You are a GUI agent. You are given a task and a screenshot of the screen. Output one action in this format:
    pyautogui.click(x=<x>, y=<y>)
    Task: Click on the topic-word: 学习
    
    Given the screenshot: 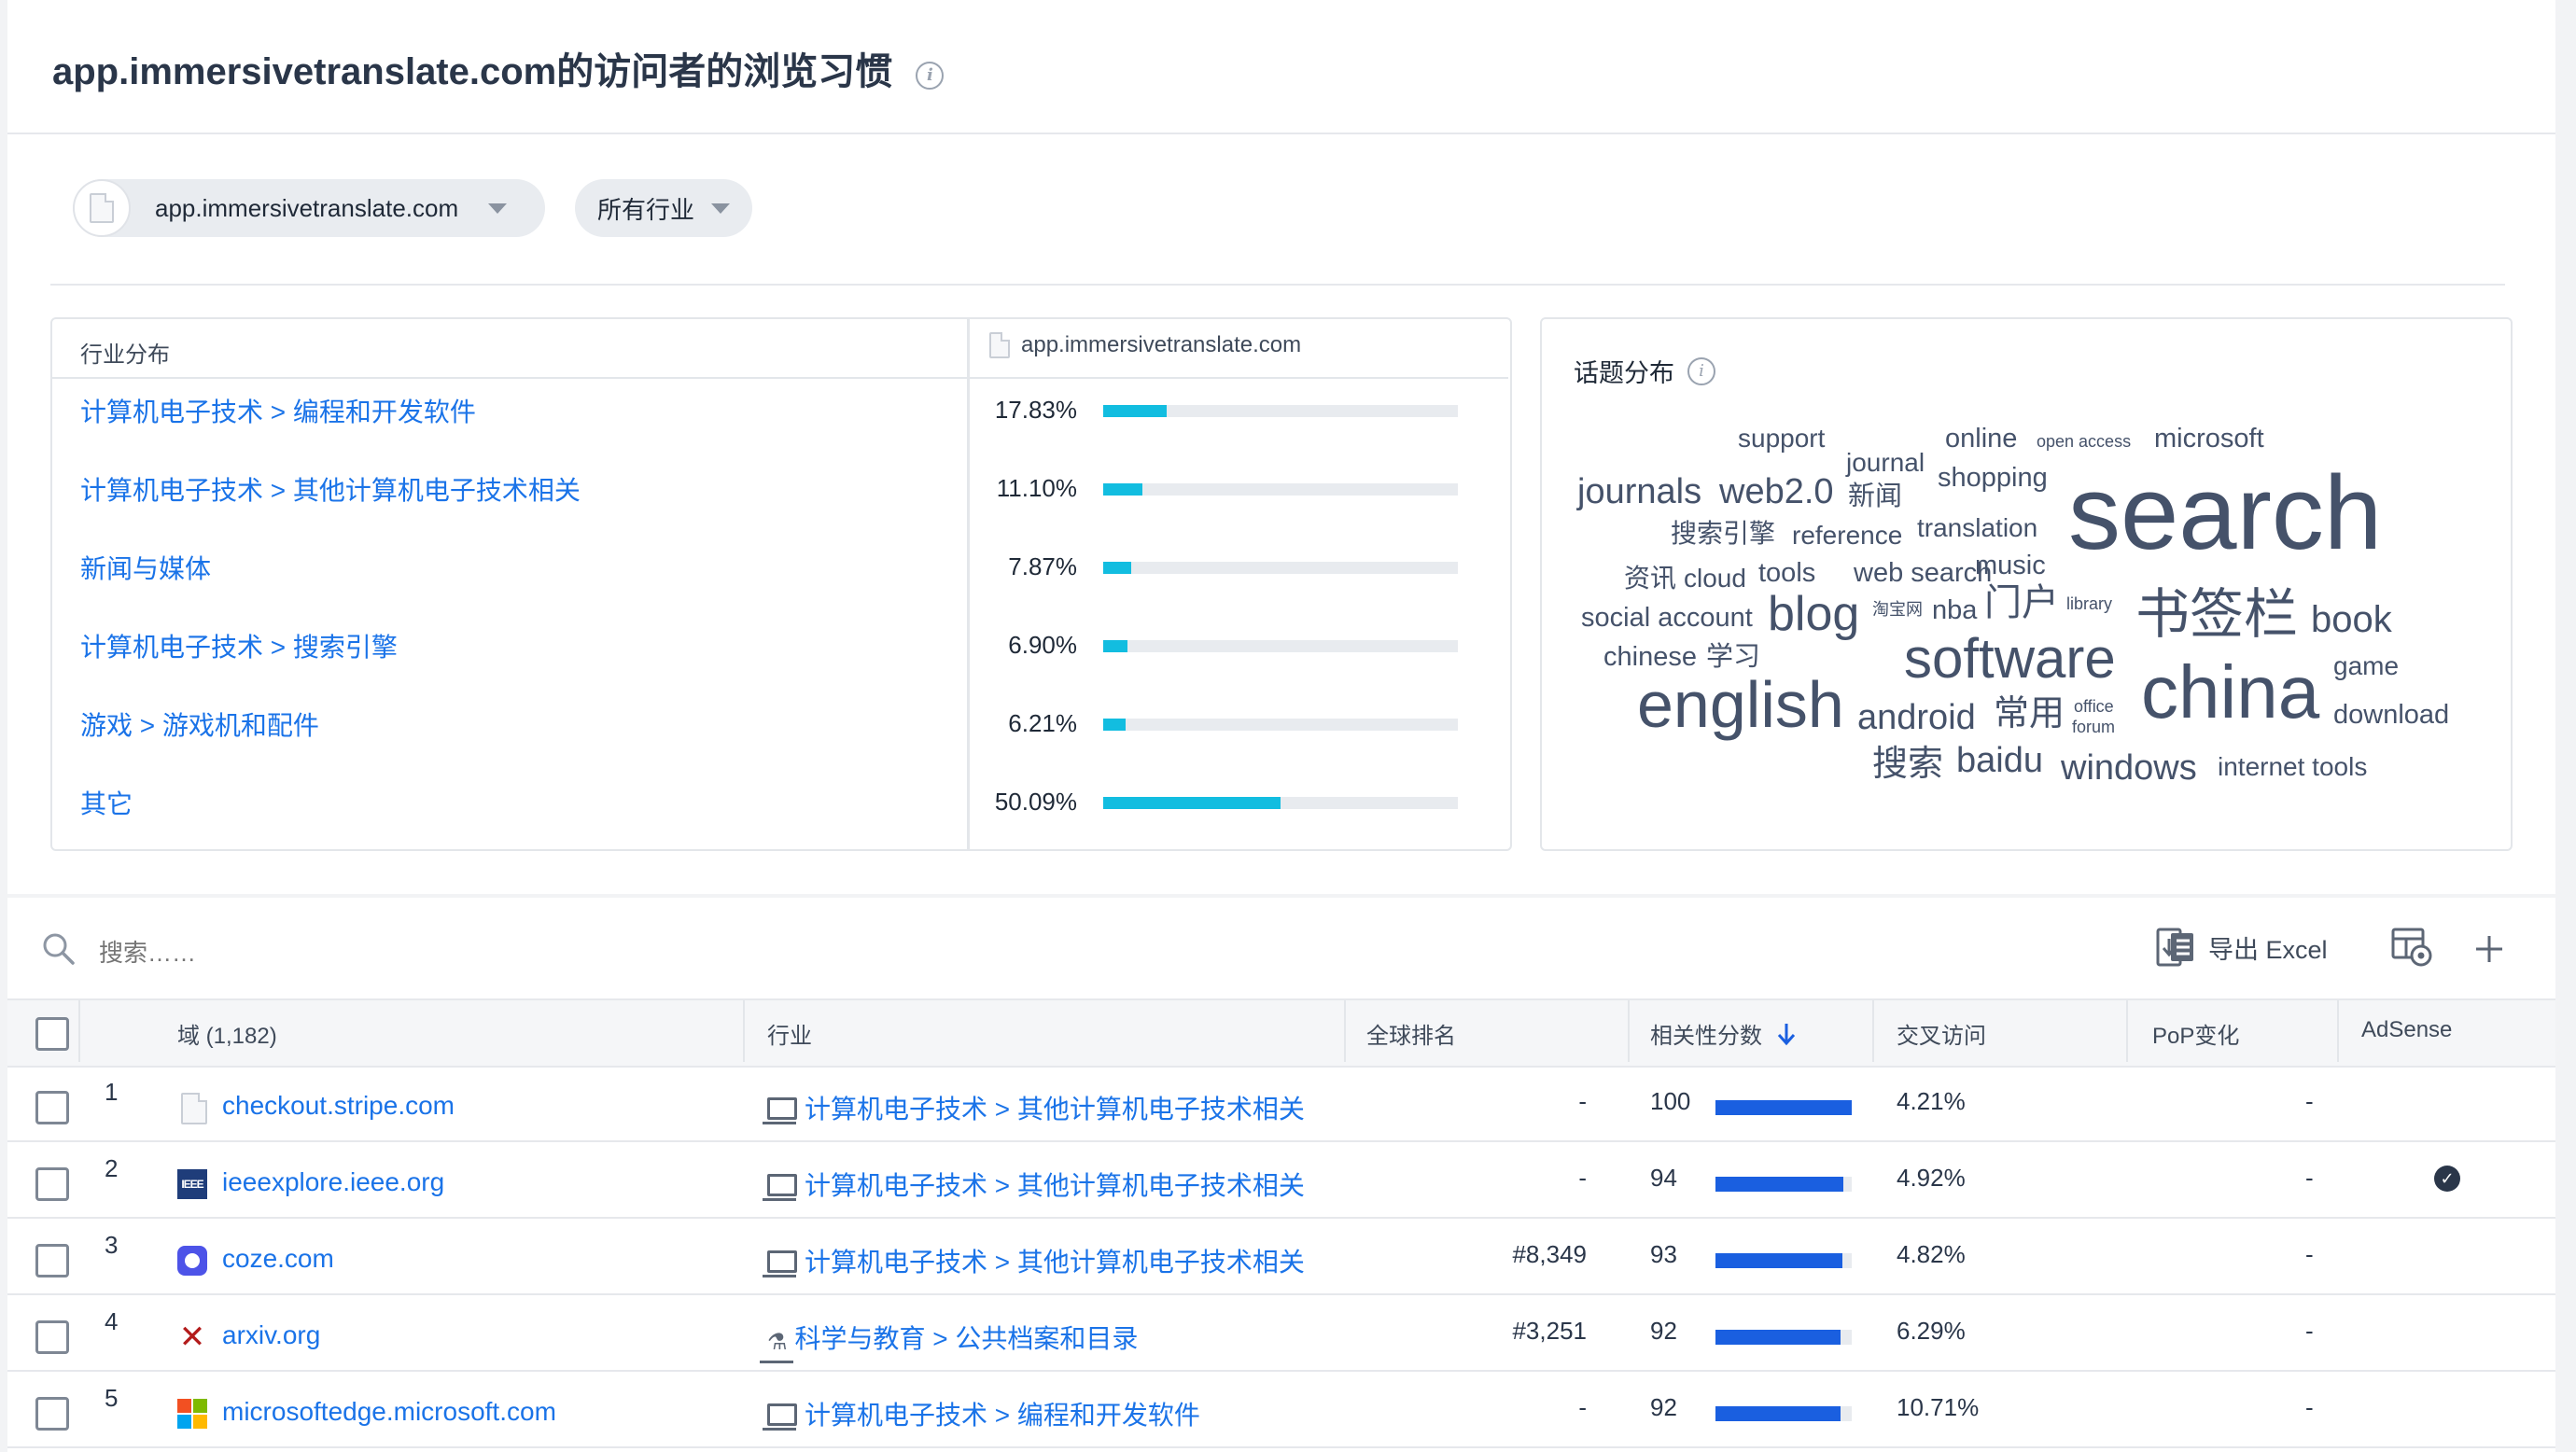 What is the action you would take?
    pyautogui.click(x=1733, y=657)
    